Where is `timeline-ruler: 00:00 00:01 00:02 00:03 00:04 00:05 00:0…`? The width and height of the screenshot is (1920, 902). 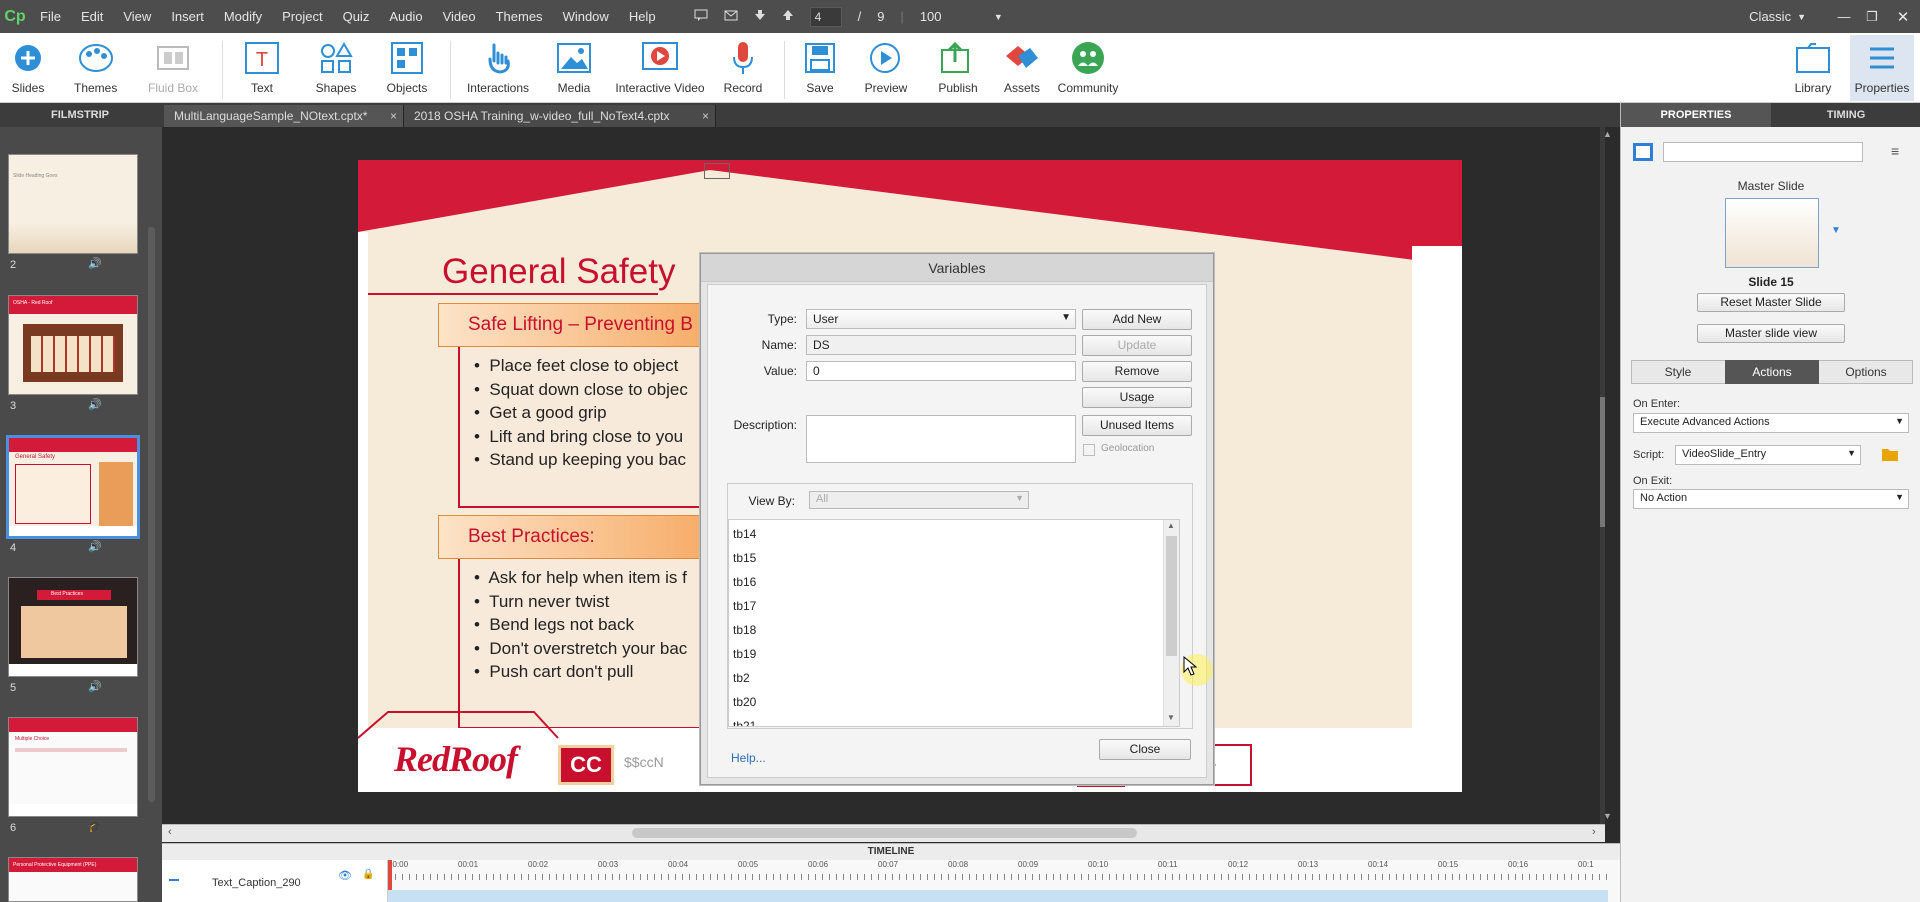
timeline-ruler: 00:00 00:01 00:02 00:03 00:04 00:05 00:0… is located at coordinates (1003, 881).